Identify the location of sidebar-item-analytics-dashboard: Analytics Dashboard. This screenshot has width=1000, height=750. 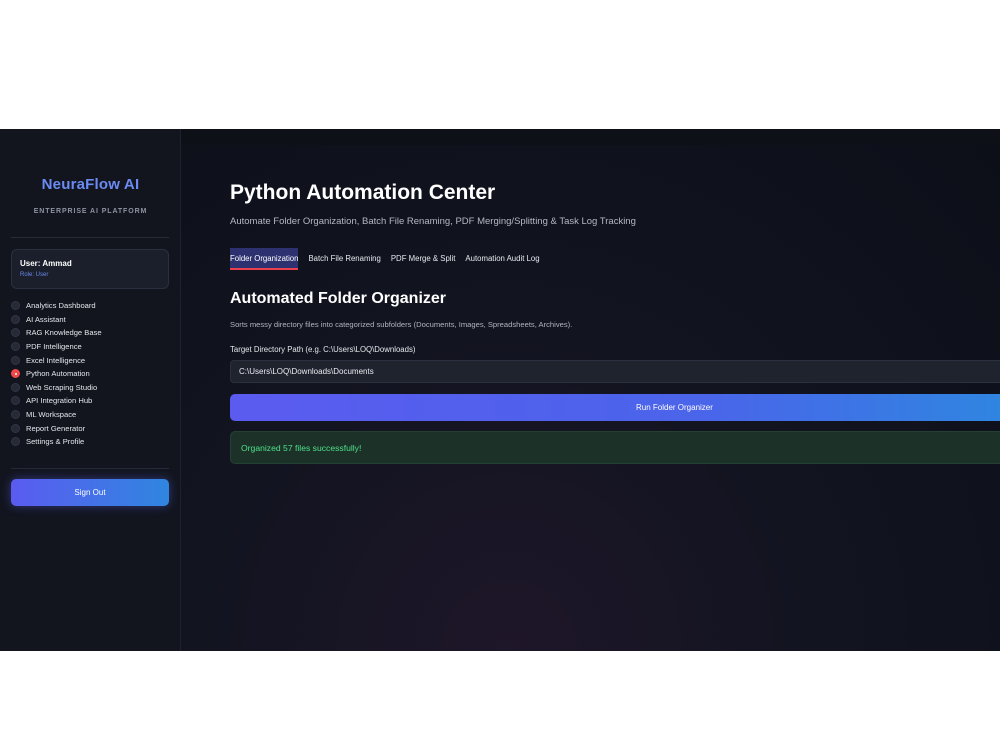
(91, 306).